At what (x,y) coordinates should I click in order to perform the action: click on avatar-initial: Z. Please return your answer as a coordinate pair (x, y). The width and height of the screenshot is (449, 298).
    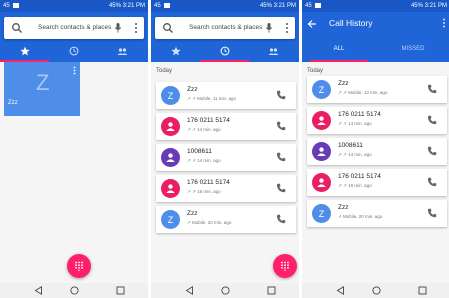
    Looking at the image, I should click on (321, 89).